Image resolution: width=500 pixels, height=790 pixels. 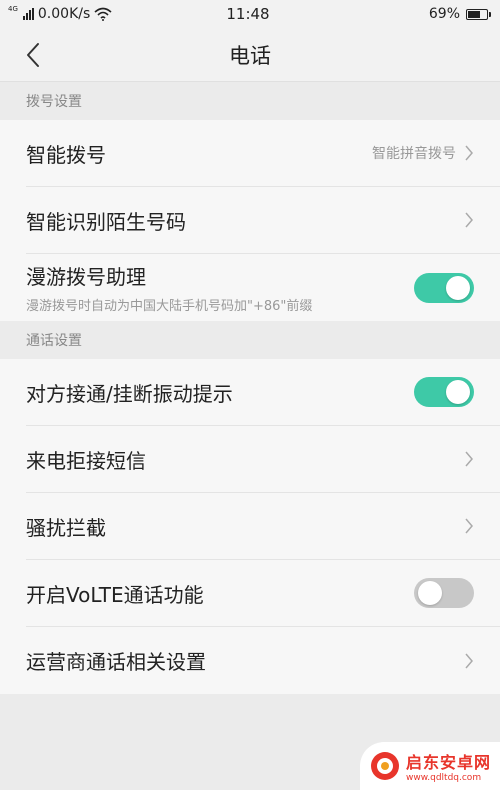 I want to click on section-header-dial-settings: 拨号设置, so click(x=250, y=101).